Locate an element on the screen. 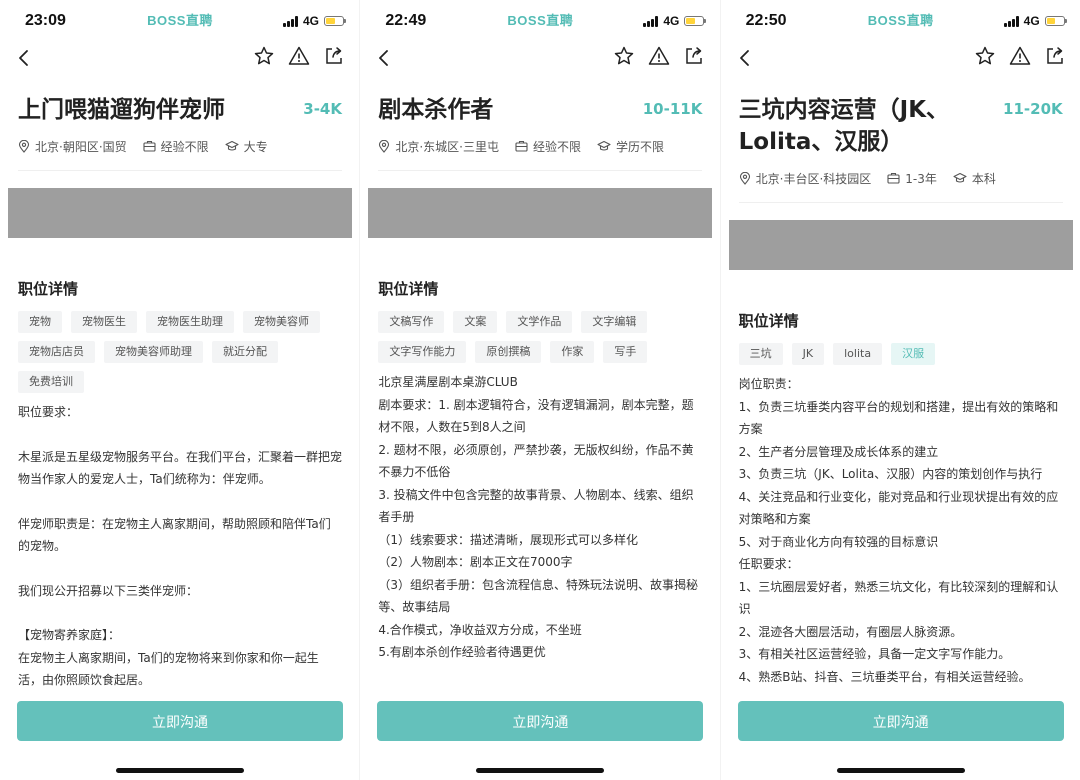  bottom-bar: 立即沟通 is located at coordinates (900, 735).